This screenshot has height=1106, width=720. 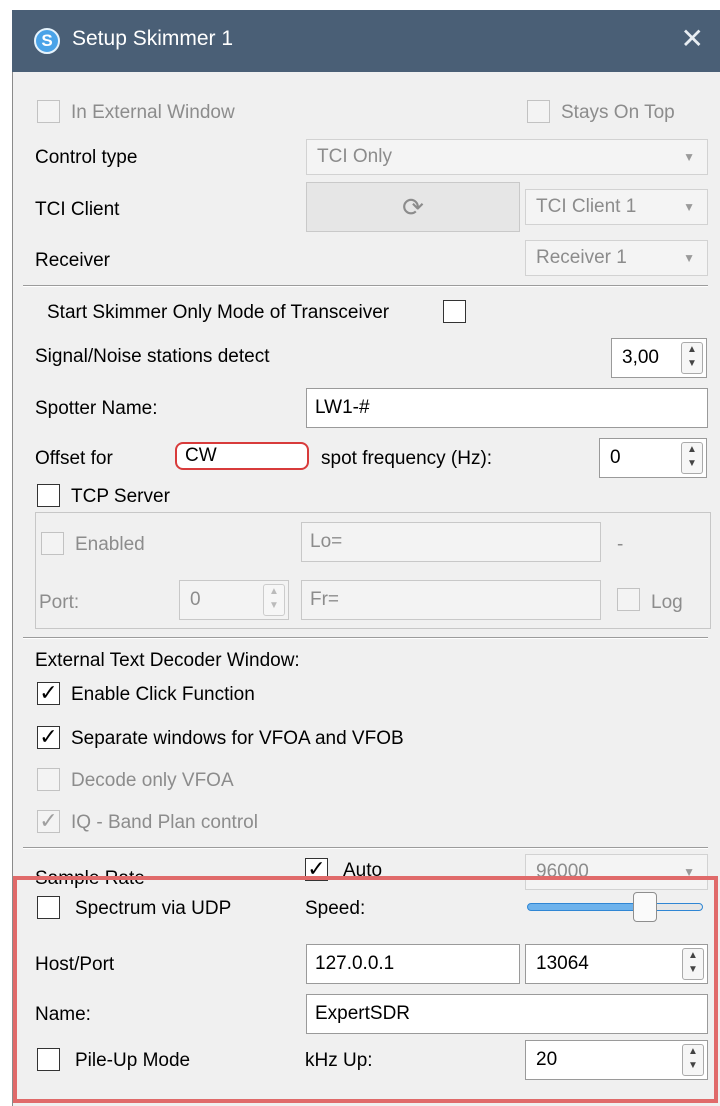 What do you see at coordinates (507, 1014) in the screenshot?
I see `name-input: ExpertSDR` at bounding box center [507, 1014].